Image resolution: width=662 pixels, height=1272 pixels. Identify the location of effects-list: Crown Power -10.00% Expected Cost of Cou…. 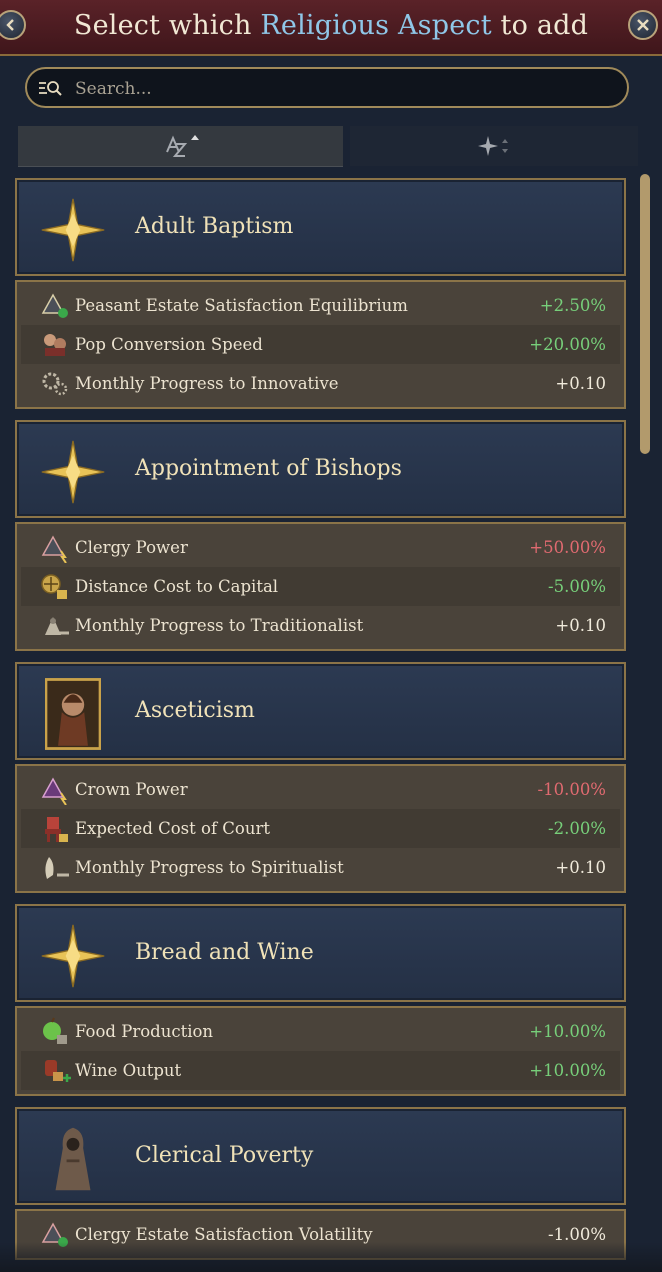
(320, 828).